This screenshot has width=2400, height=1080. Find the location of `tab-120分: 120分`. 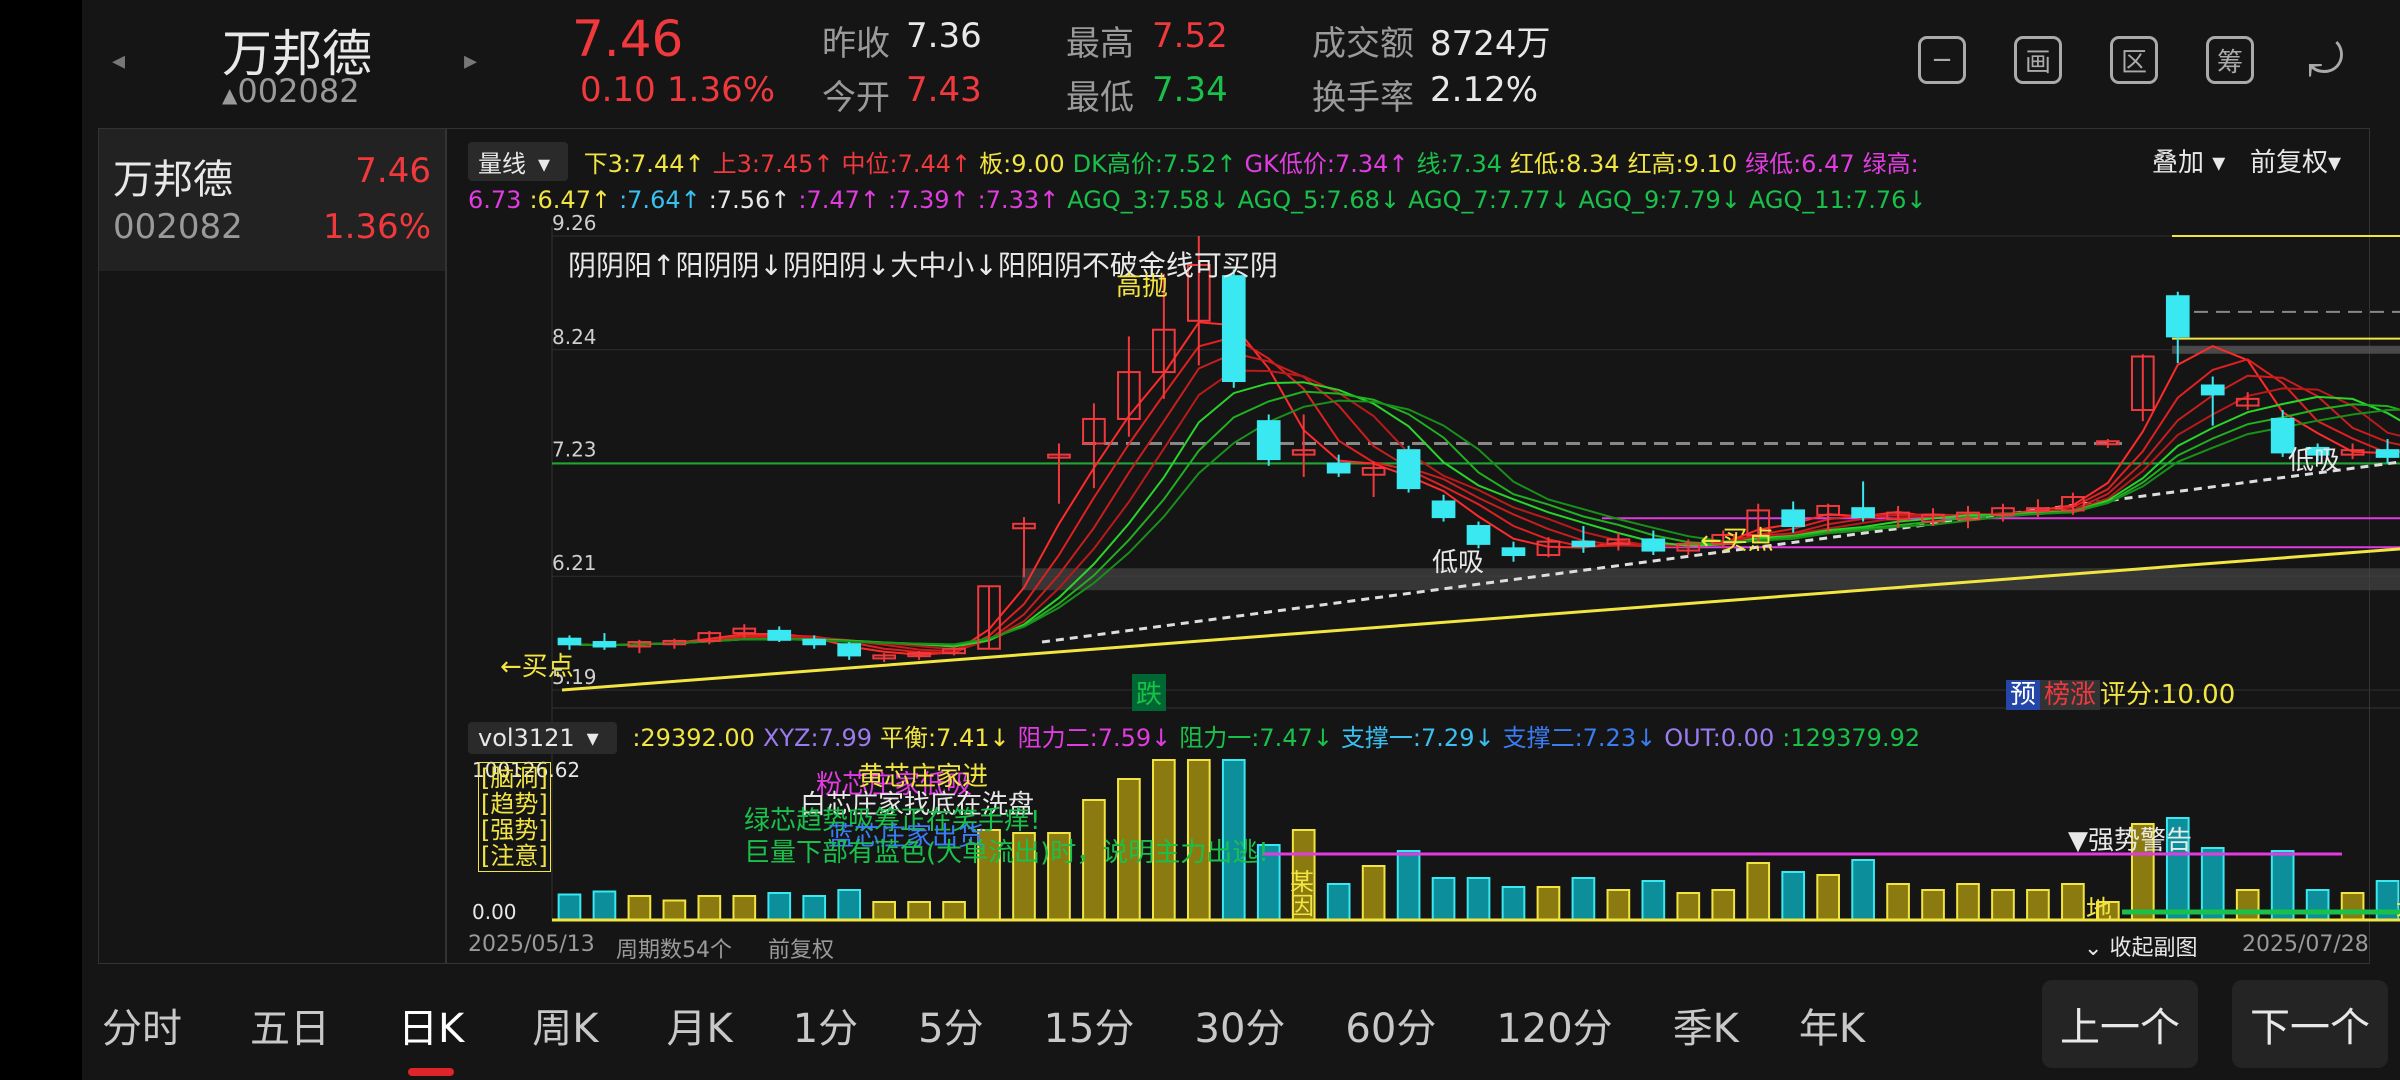

tab-120分: 120分 is located at coordinates (1554, 1025).